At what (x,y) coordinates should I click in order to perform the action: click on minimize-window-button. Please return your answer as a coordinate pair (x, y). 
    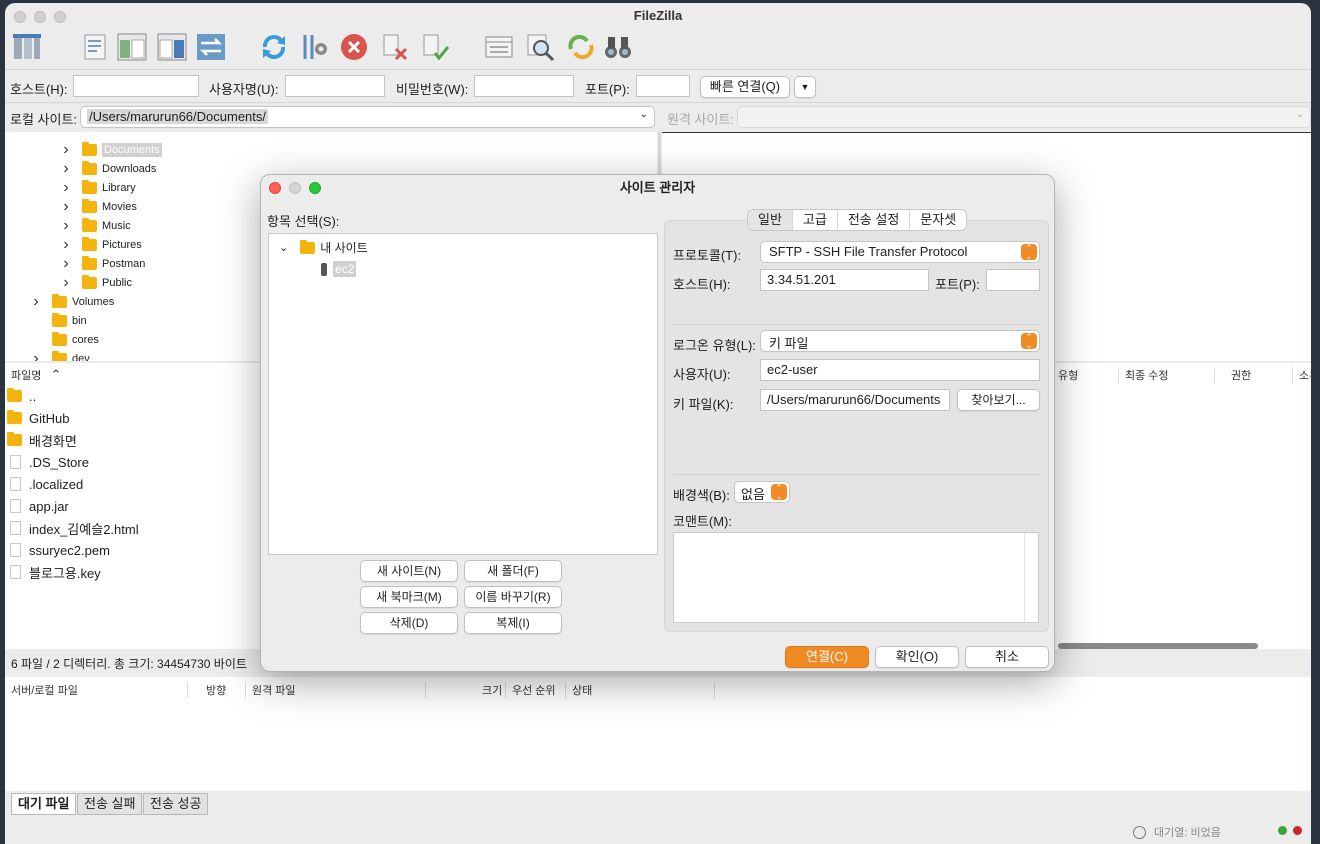
    Looking at the image, I should click on (40, 17).